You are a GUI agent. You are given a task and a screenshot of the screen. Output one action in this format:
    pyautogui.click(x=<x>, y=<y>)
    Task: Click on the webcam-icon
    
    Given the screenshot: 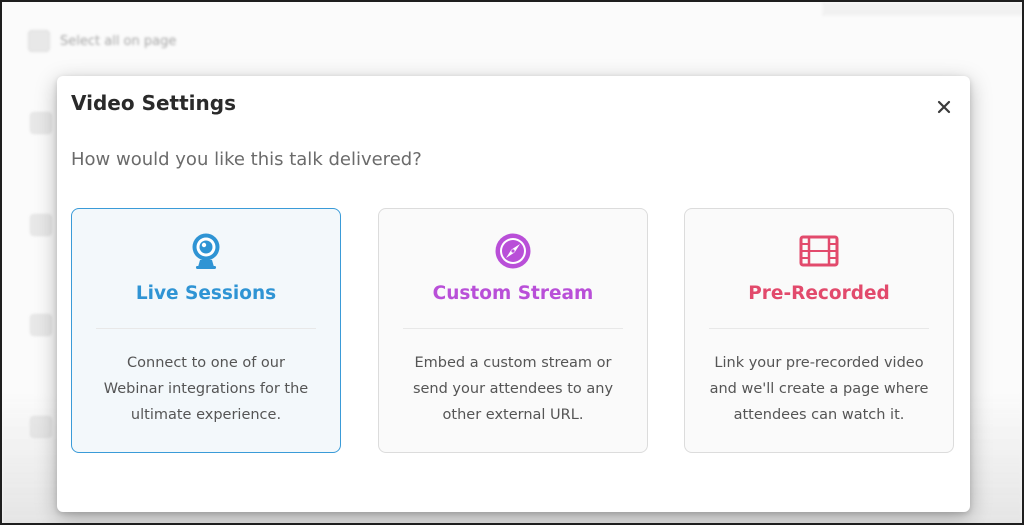 What is the action you would take?
    pyautogui.click(x=206, y=251)
    